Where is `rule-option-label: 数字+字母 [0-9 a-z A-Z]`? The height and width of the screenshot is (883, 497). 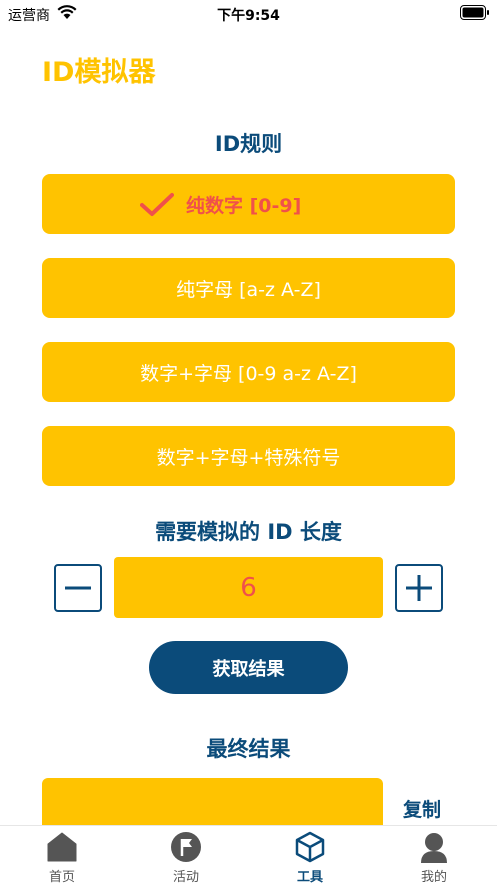
rule-option-label: 数字+字母 [0-9 a-z A-Z] is located at coordinates (248, 373).